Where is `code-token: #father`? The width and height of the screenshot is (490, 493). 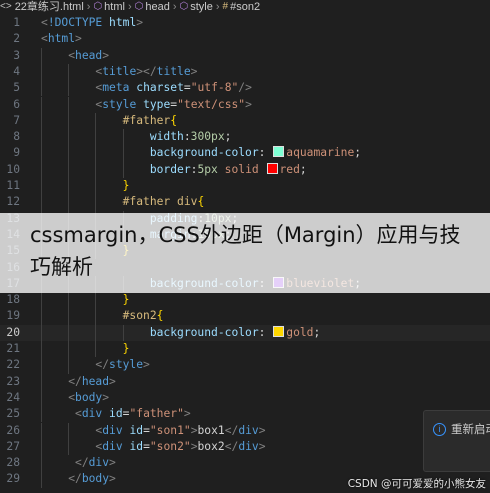 code-token: #father is located at coordinates (146, 120).